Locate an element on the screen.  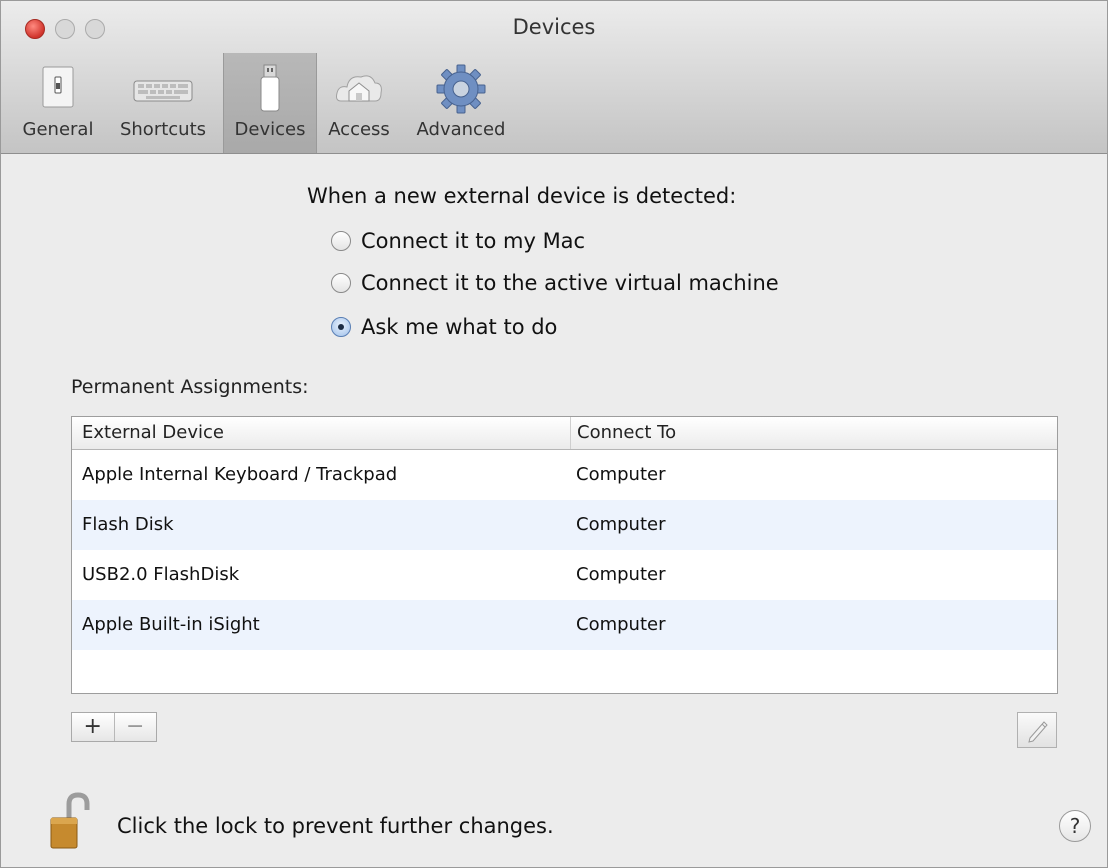
help-button: ? is located at coordinates (1075, 826).